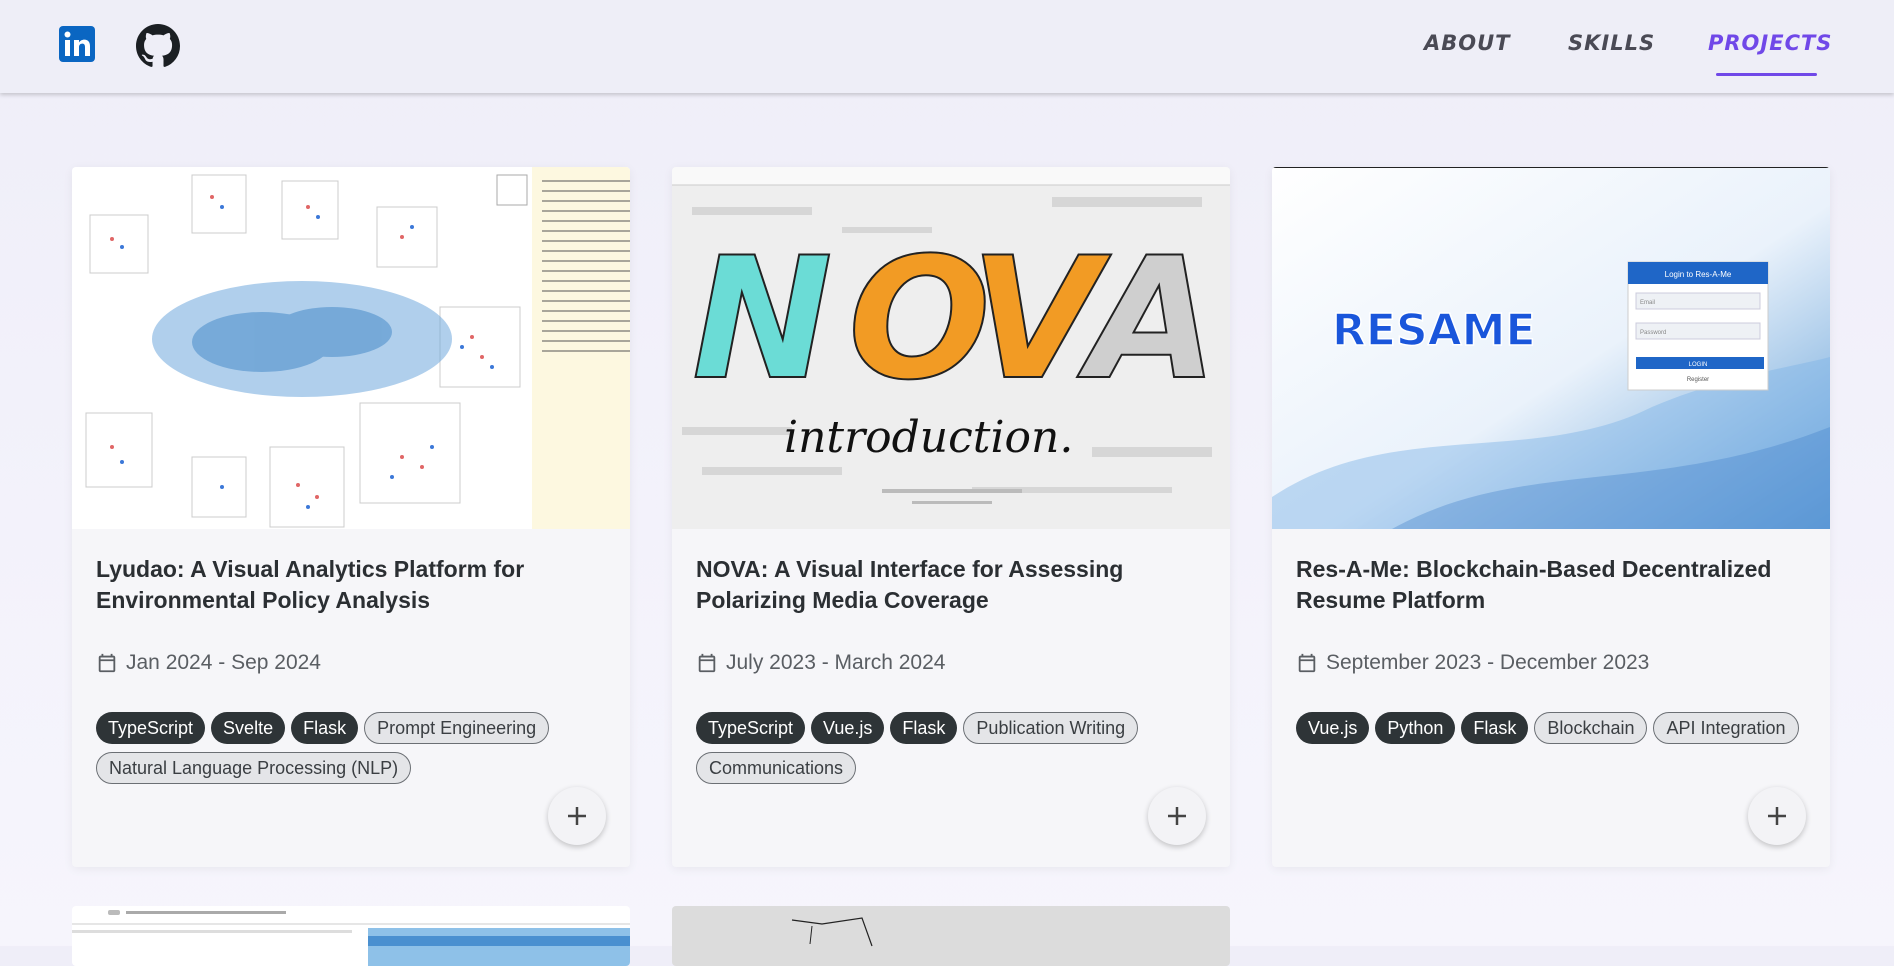  Describe the element at coordinates (1467, 43) in the screenshot. I see `nav-about: ABOUT` at that location.